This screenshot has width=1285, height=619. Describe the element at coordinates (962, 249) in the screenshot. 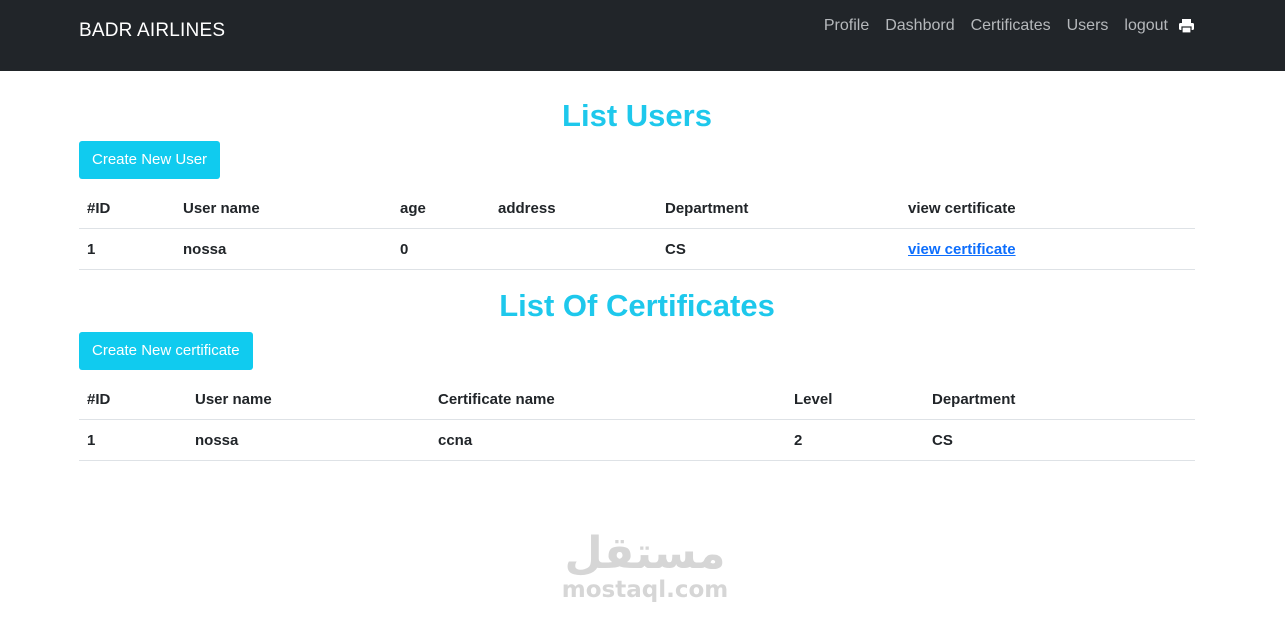

I see `view-certificate-link: view certificate` at that location.